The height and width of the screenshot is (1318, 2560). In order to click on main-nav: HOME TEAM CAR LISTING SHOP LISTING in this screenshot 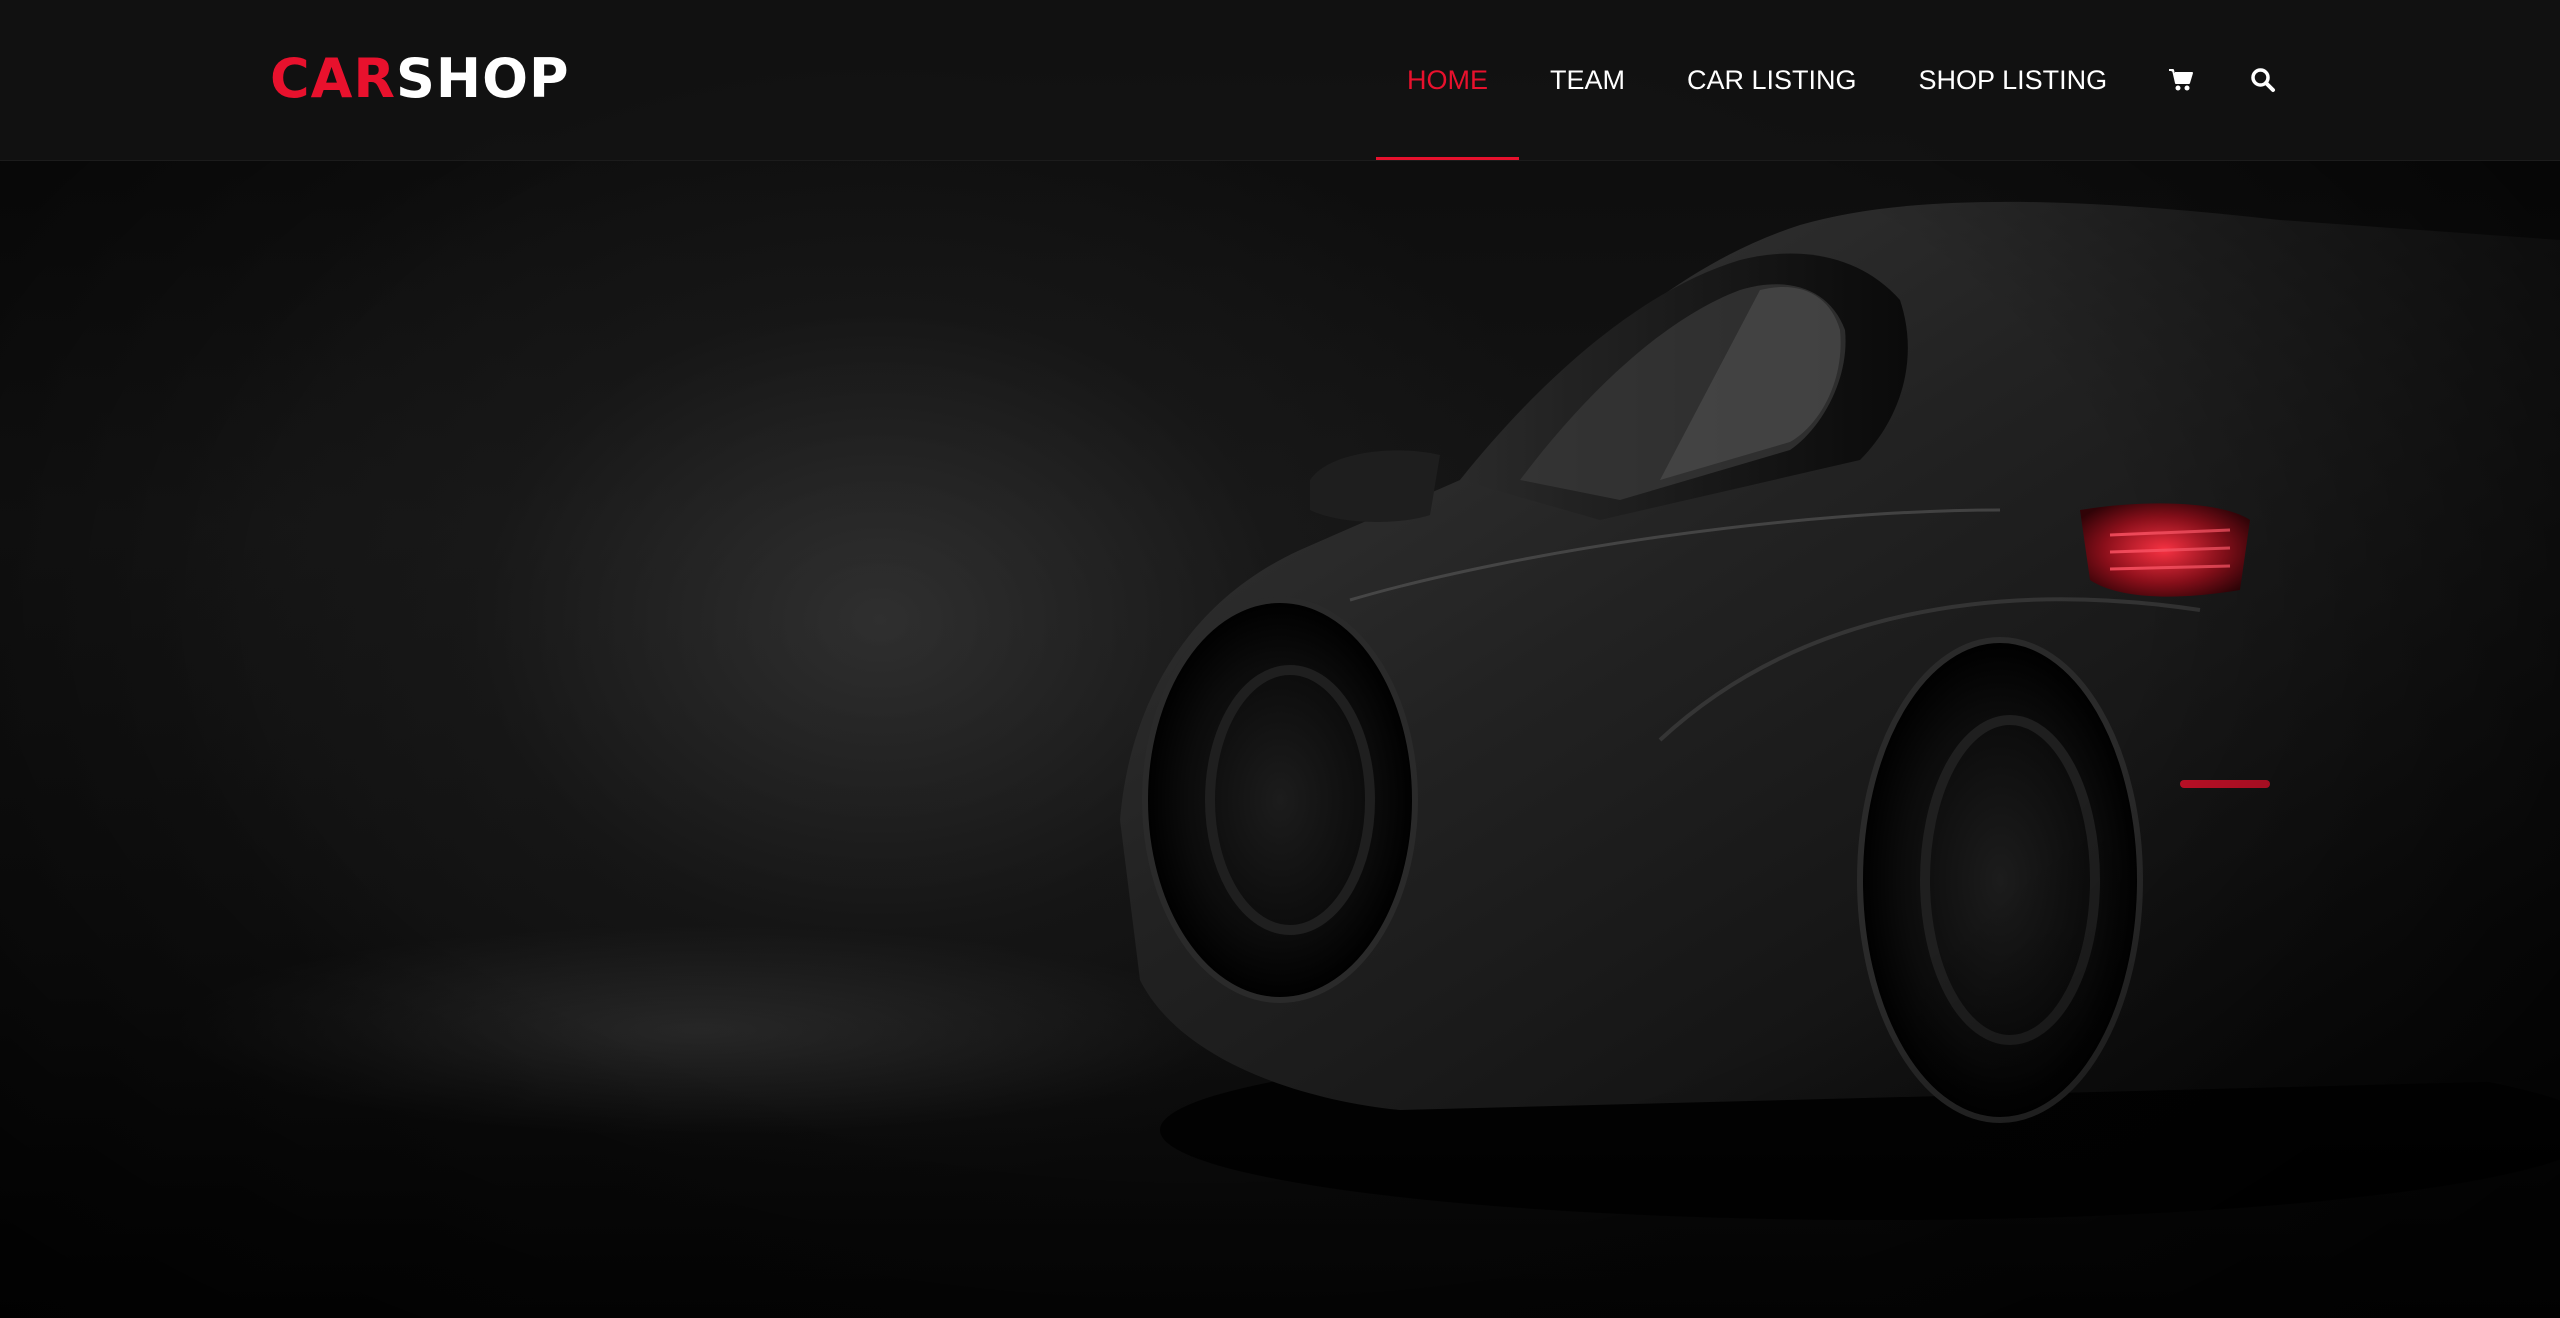, I will do `click(1842, 80)`.